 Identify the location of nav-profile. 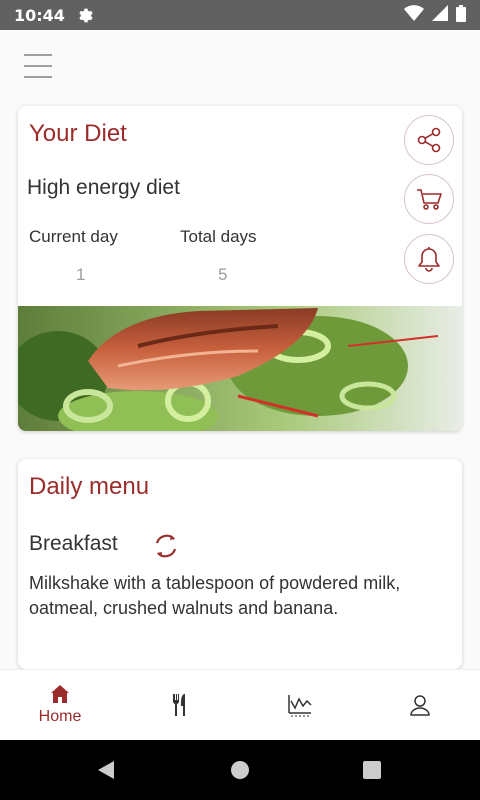
(420, 705).